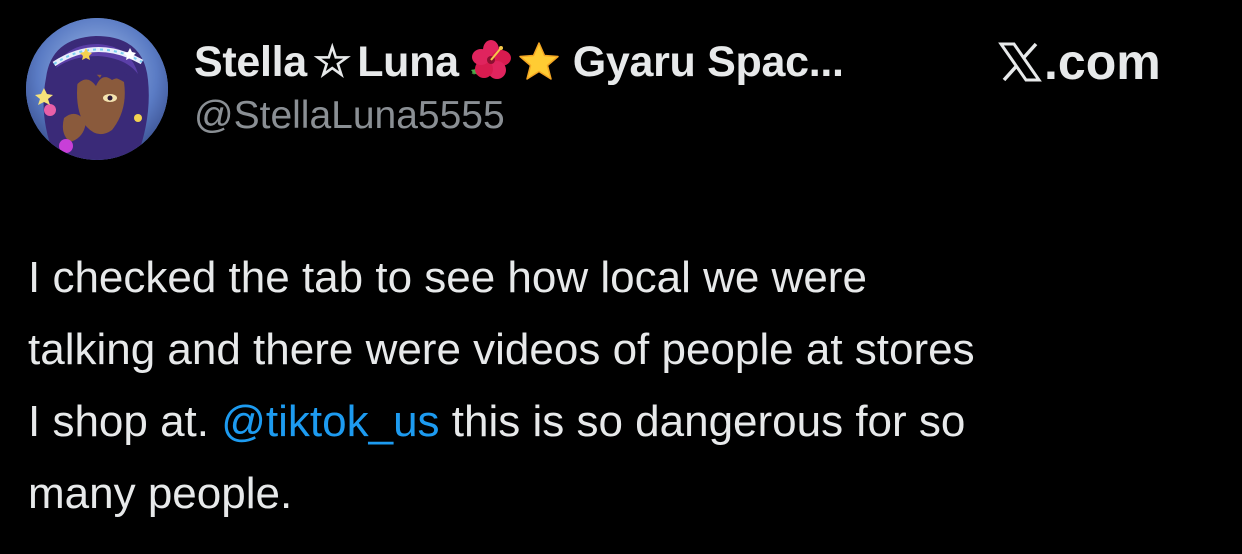 This screenshot has height=554, width=1242. I want to click on hibiscus-emoji, so click(489, 62).